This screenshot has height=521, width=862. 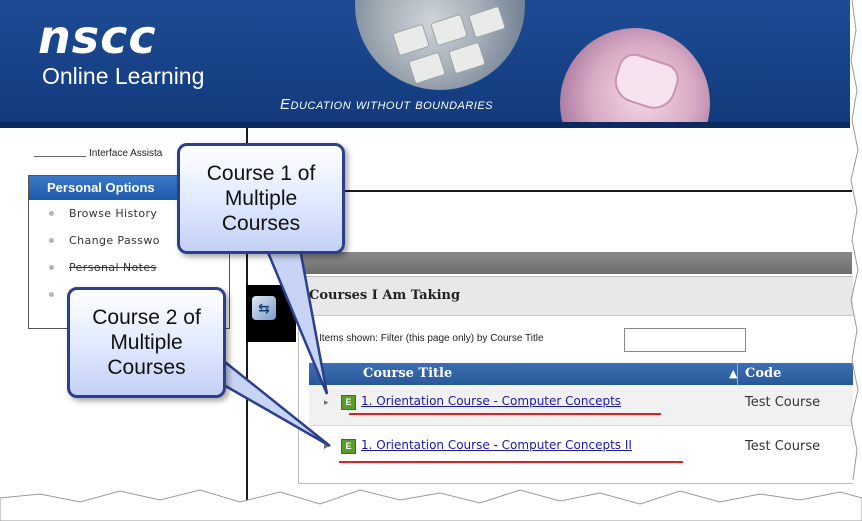 What do you see at coordinates (431, 505) in the screenshot?
I see `torn-edge` at bounding box center [431, 505].